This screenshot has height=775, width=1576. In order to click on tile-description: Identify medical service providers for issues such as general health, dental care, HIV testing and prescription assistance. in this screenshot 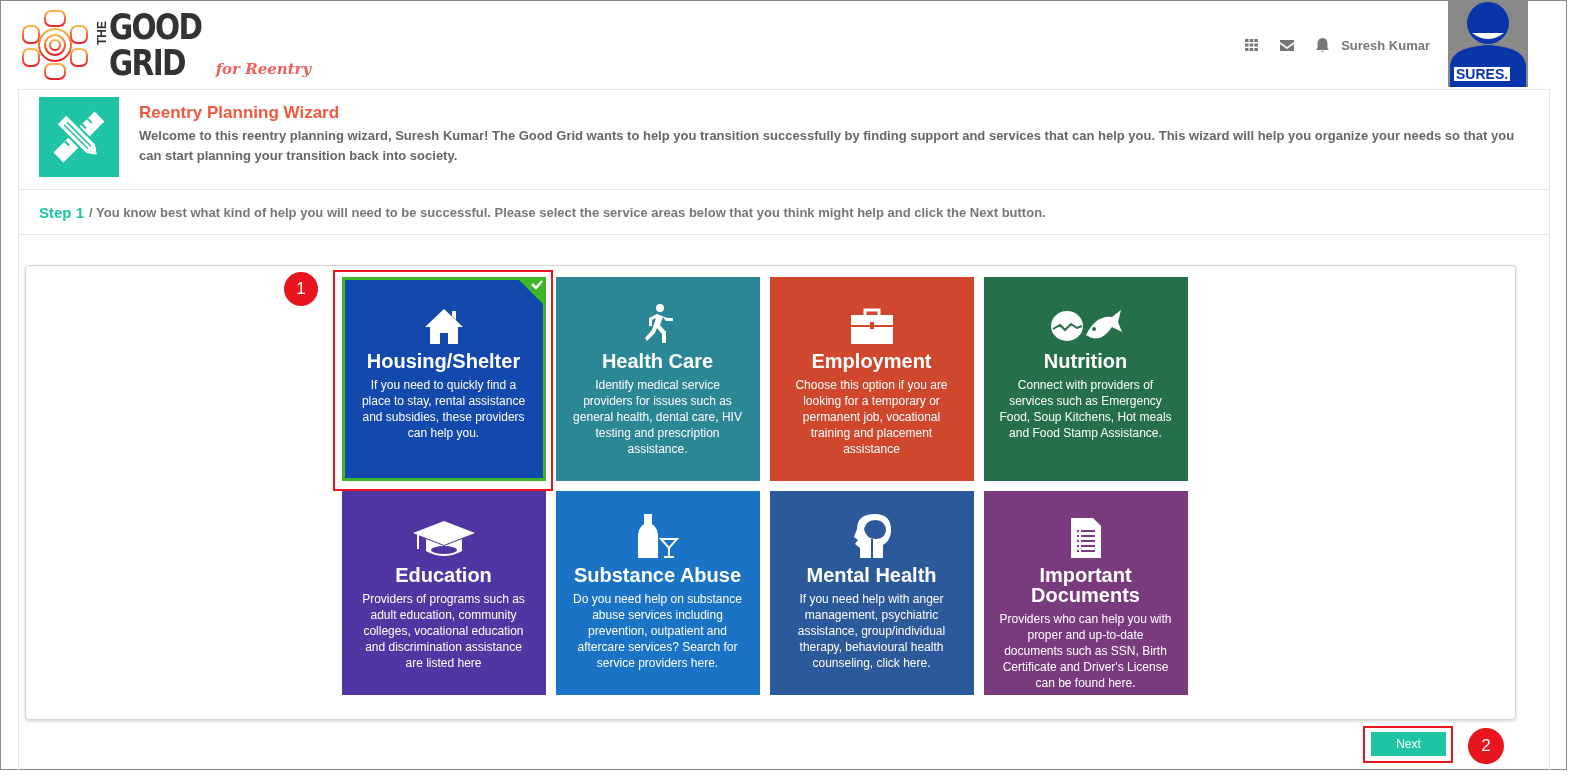, I will do `click(657, 417)`.